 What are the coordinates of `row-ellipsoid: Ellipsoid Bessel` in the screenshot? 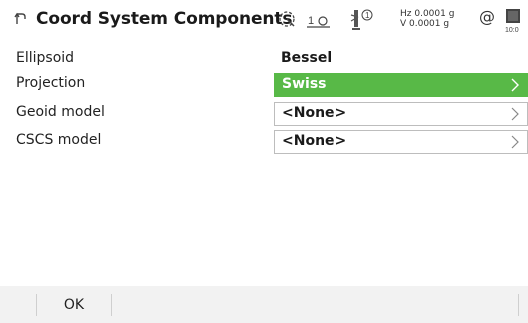 It's located at (264, 60).